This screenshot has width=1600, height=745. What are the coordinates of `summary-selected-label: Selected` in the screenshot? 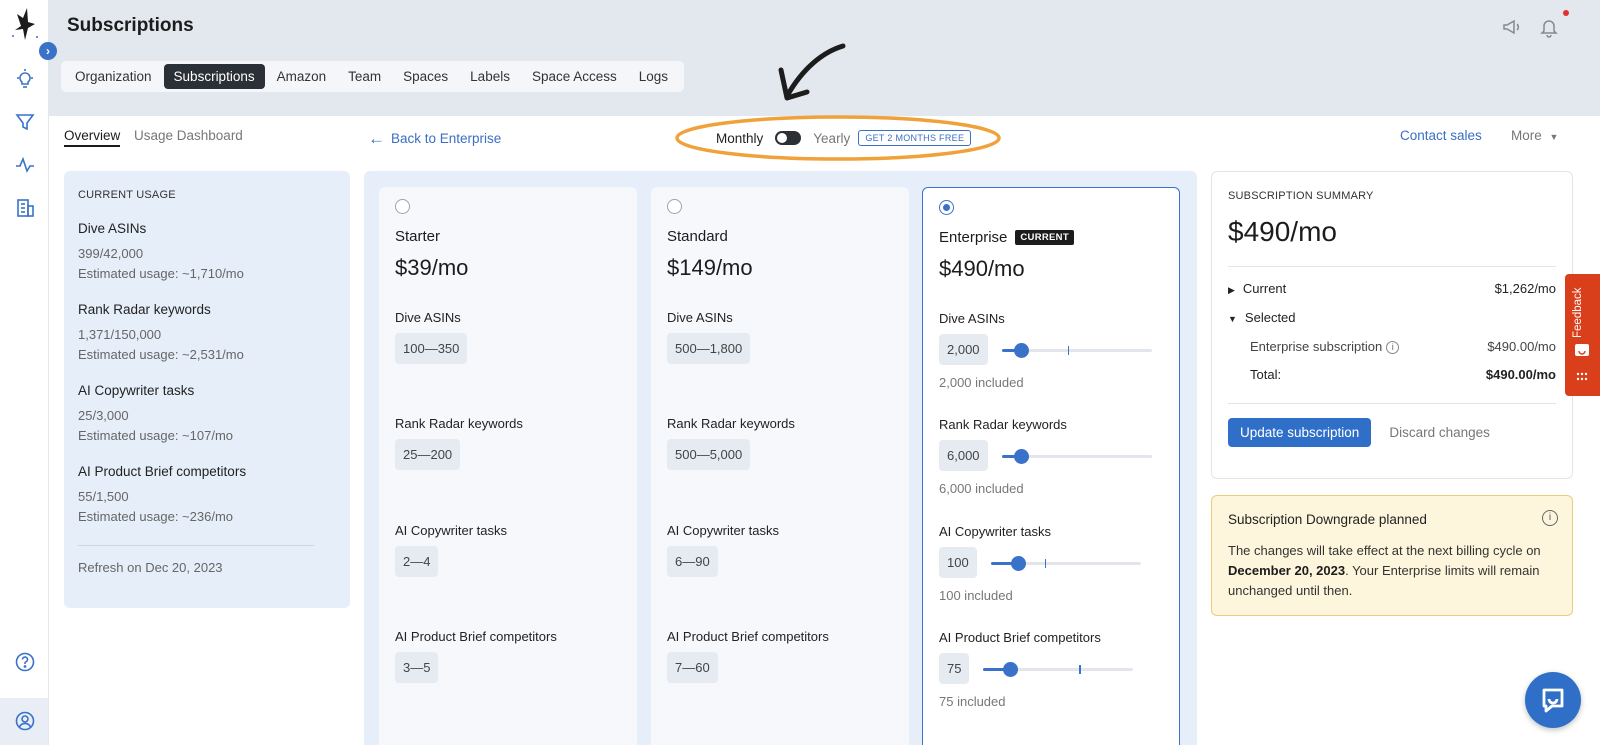 It's located at (1270, 317).